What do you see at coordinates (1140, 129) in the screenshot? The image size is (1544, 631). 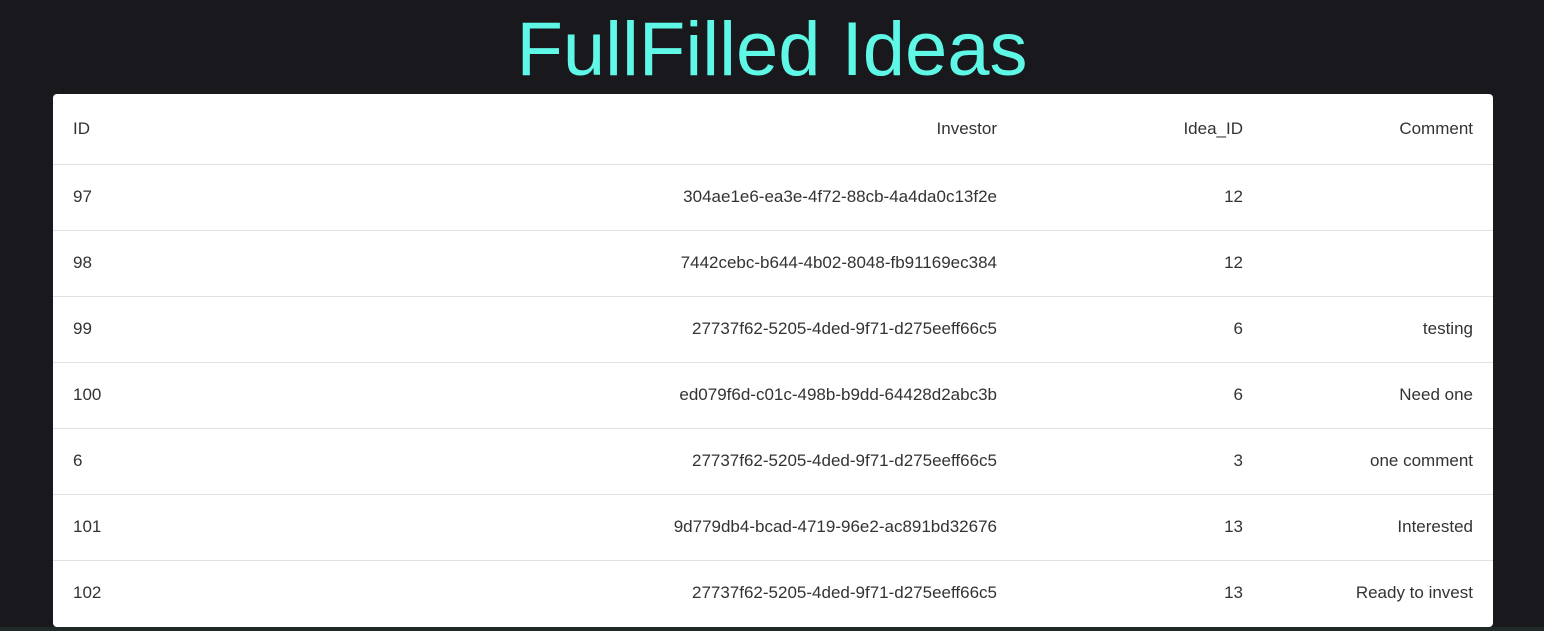 I see `column-header-idea-id: Idea_ID` at bounding box center [1140, 129].